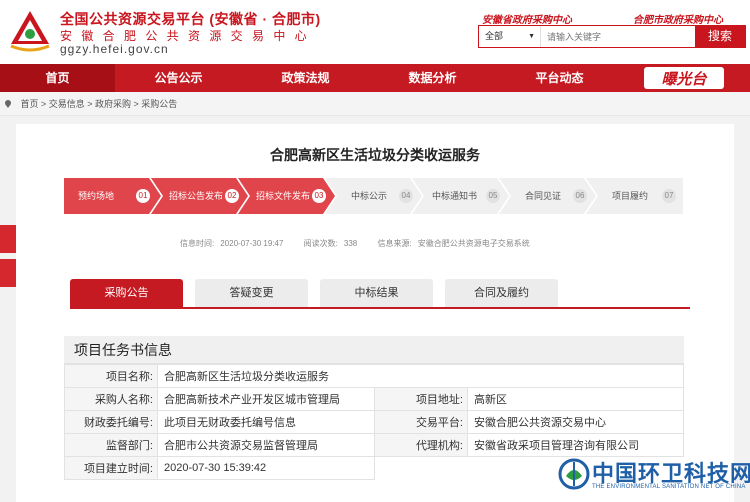  I want to click on step-award-notice: 中标通知书 05, so click(460, 196).